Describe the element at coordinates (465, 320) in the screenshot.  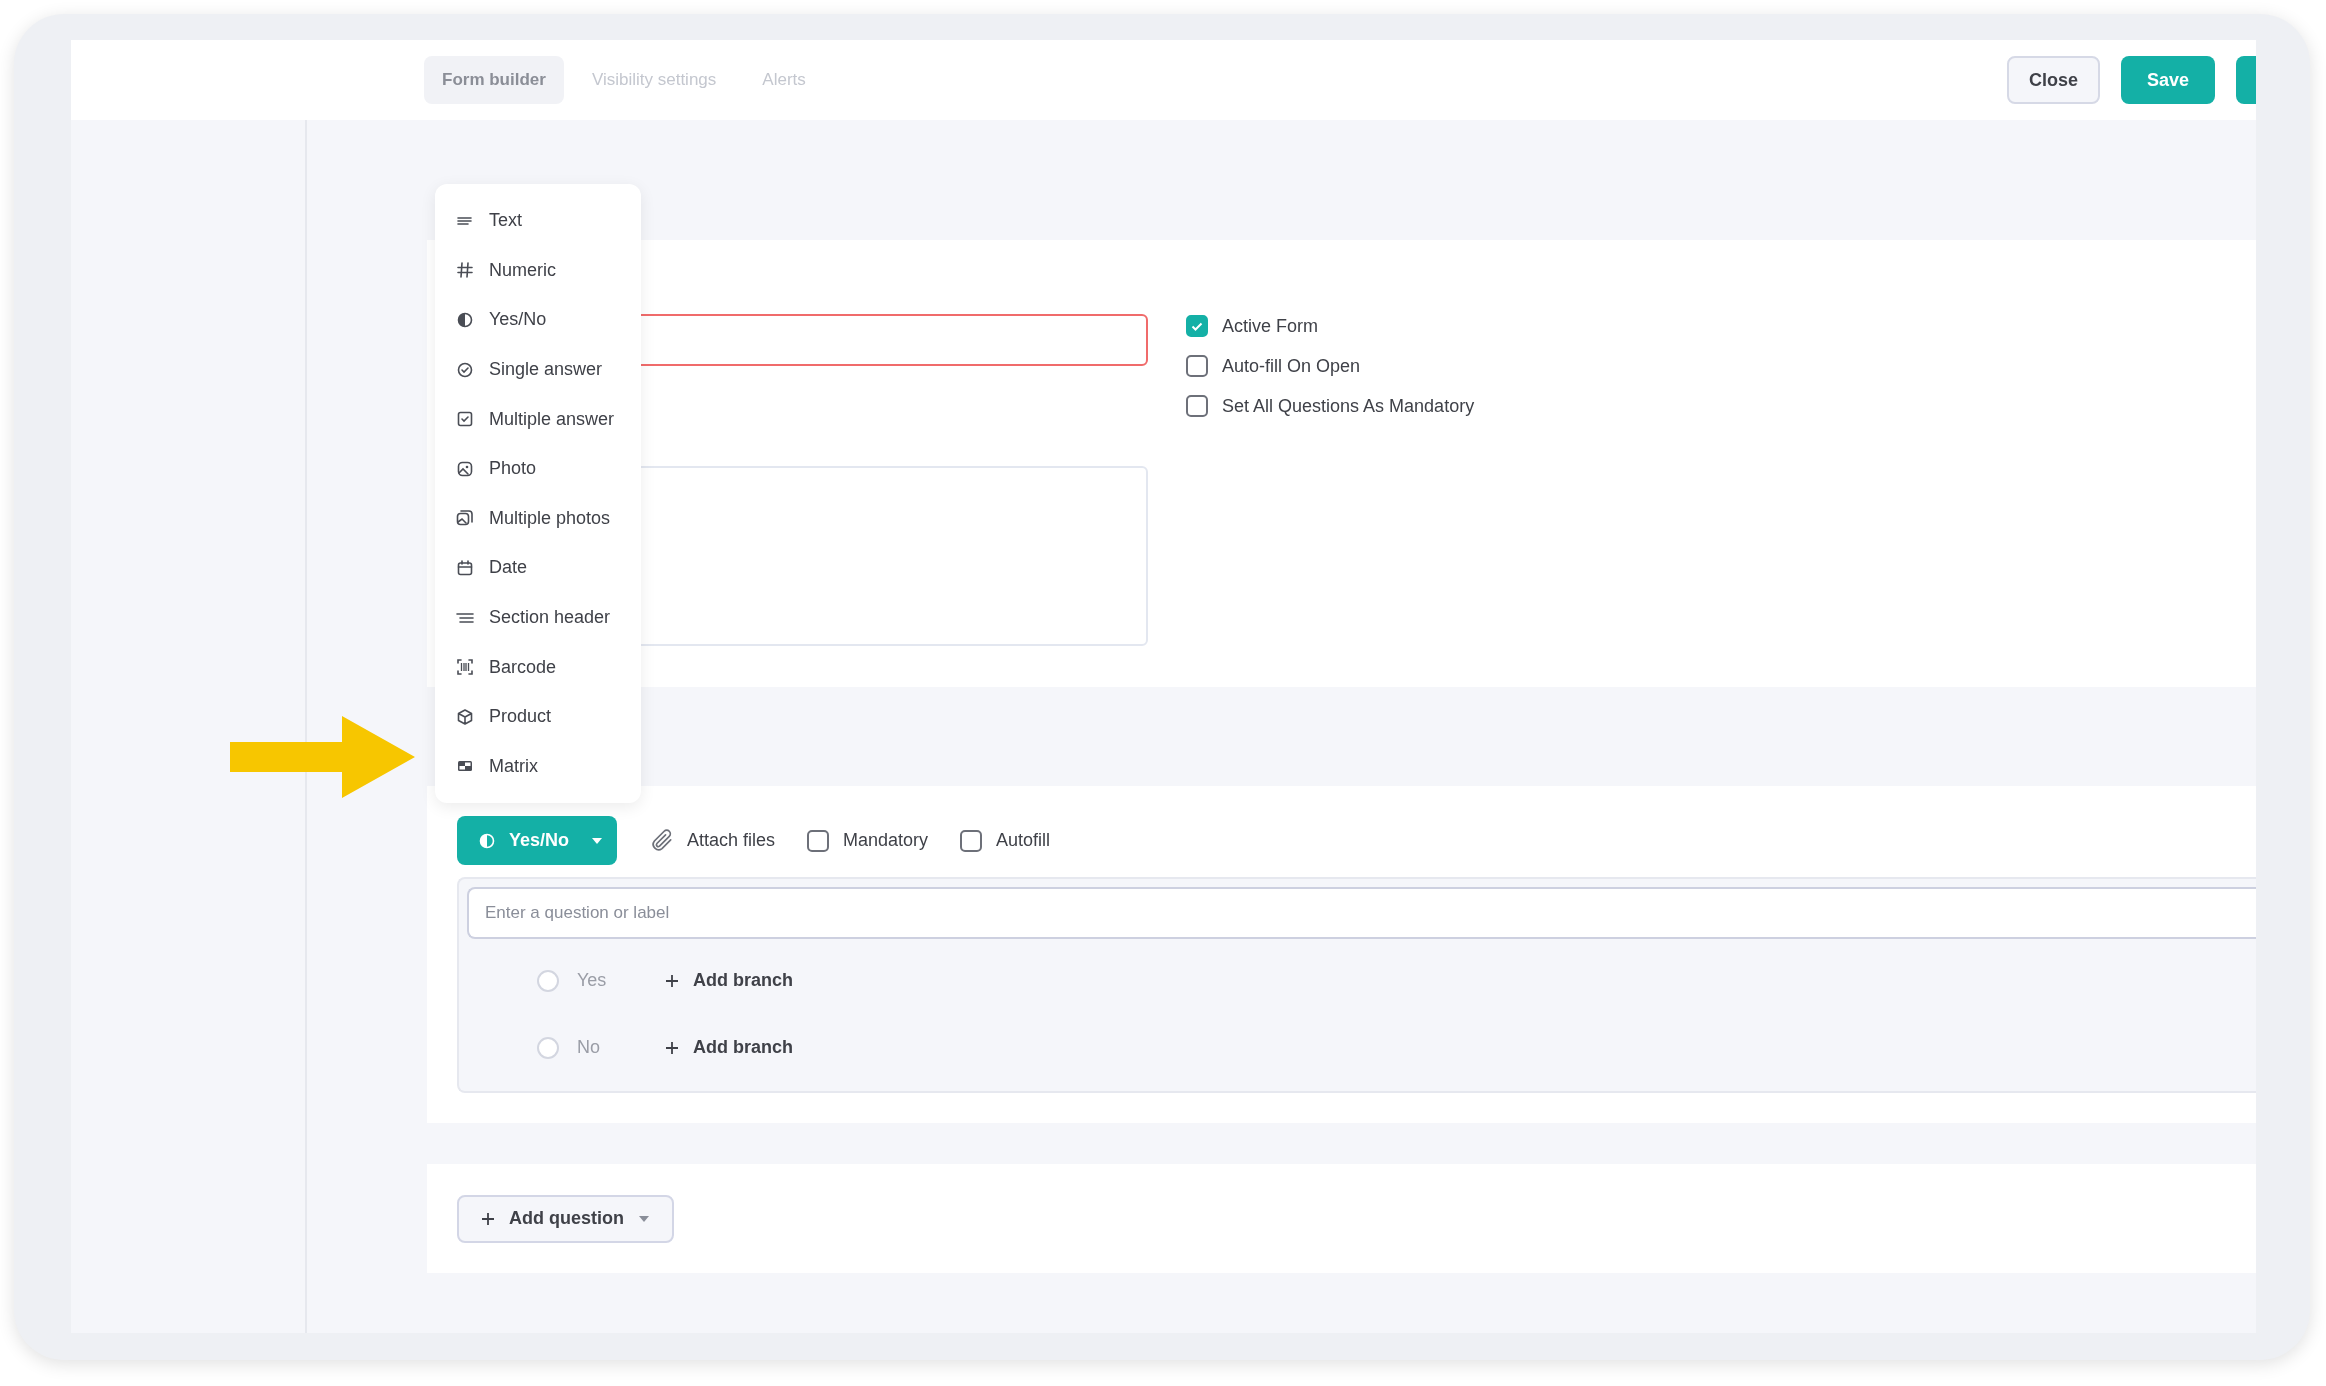
I see `half-circle-icon` at that location.